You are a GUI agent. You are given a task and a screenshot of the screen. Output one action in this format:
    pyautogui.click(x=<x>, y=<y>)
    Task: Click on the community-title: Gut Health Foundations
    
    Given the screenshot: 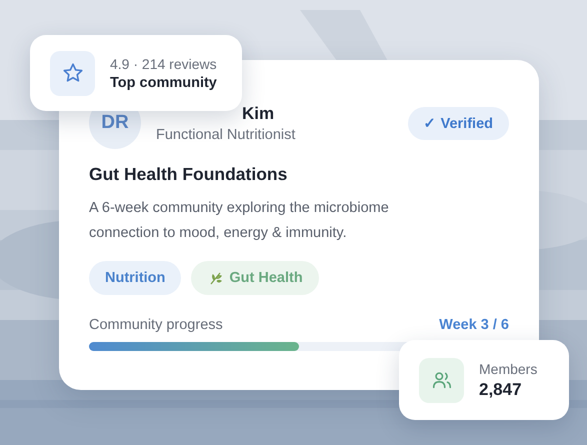 What is the action you would take?
    pyautogui.click(x=188, y=174)
    